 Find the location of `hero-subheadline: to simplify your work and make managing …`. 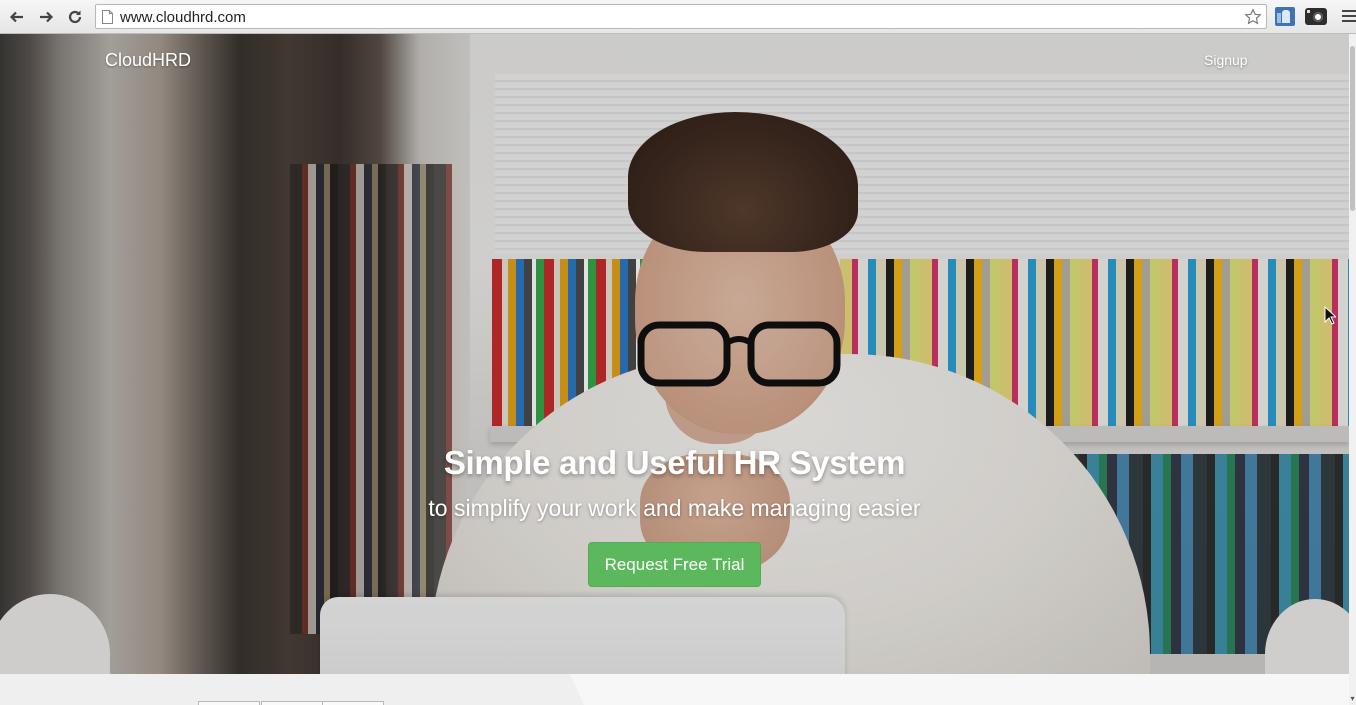

hero-subheadline: to simplify your work and make managing … is located at coordinates (674, 508).